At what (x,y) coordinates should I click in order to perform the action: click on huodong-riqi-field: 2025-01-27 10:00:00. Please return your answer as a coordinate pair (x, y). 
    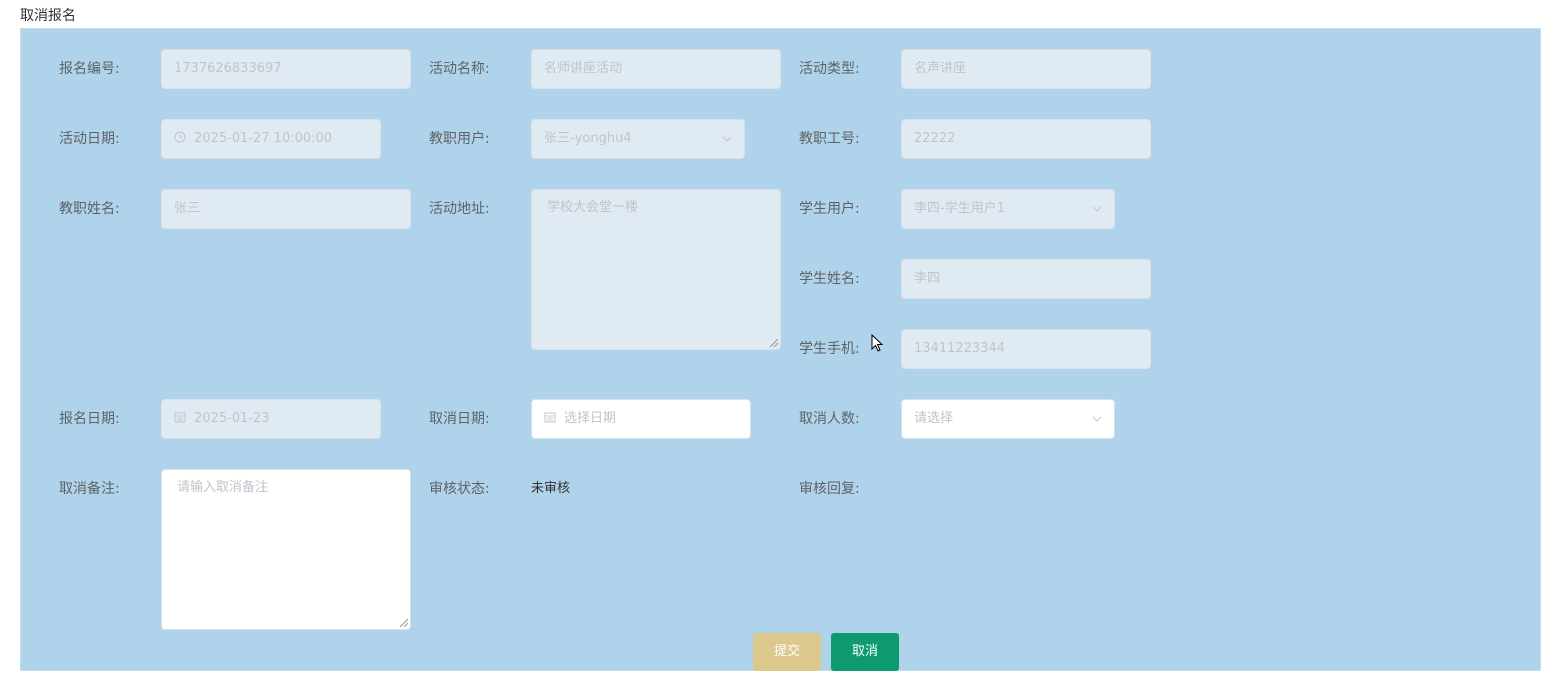
    Looking at the image, I should click on (271, 139).